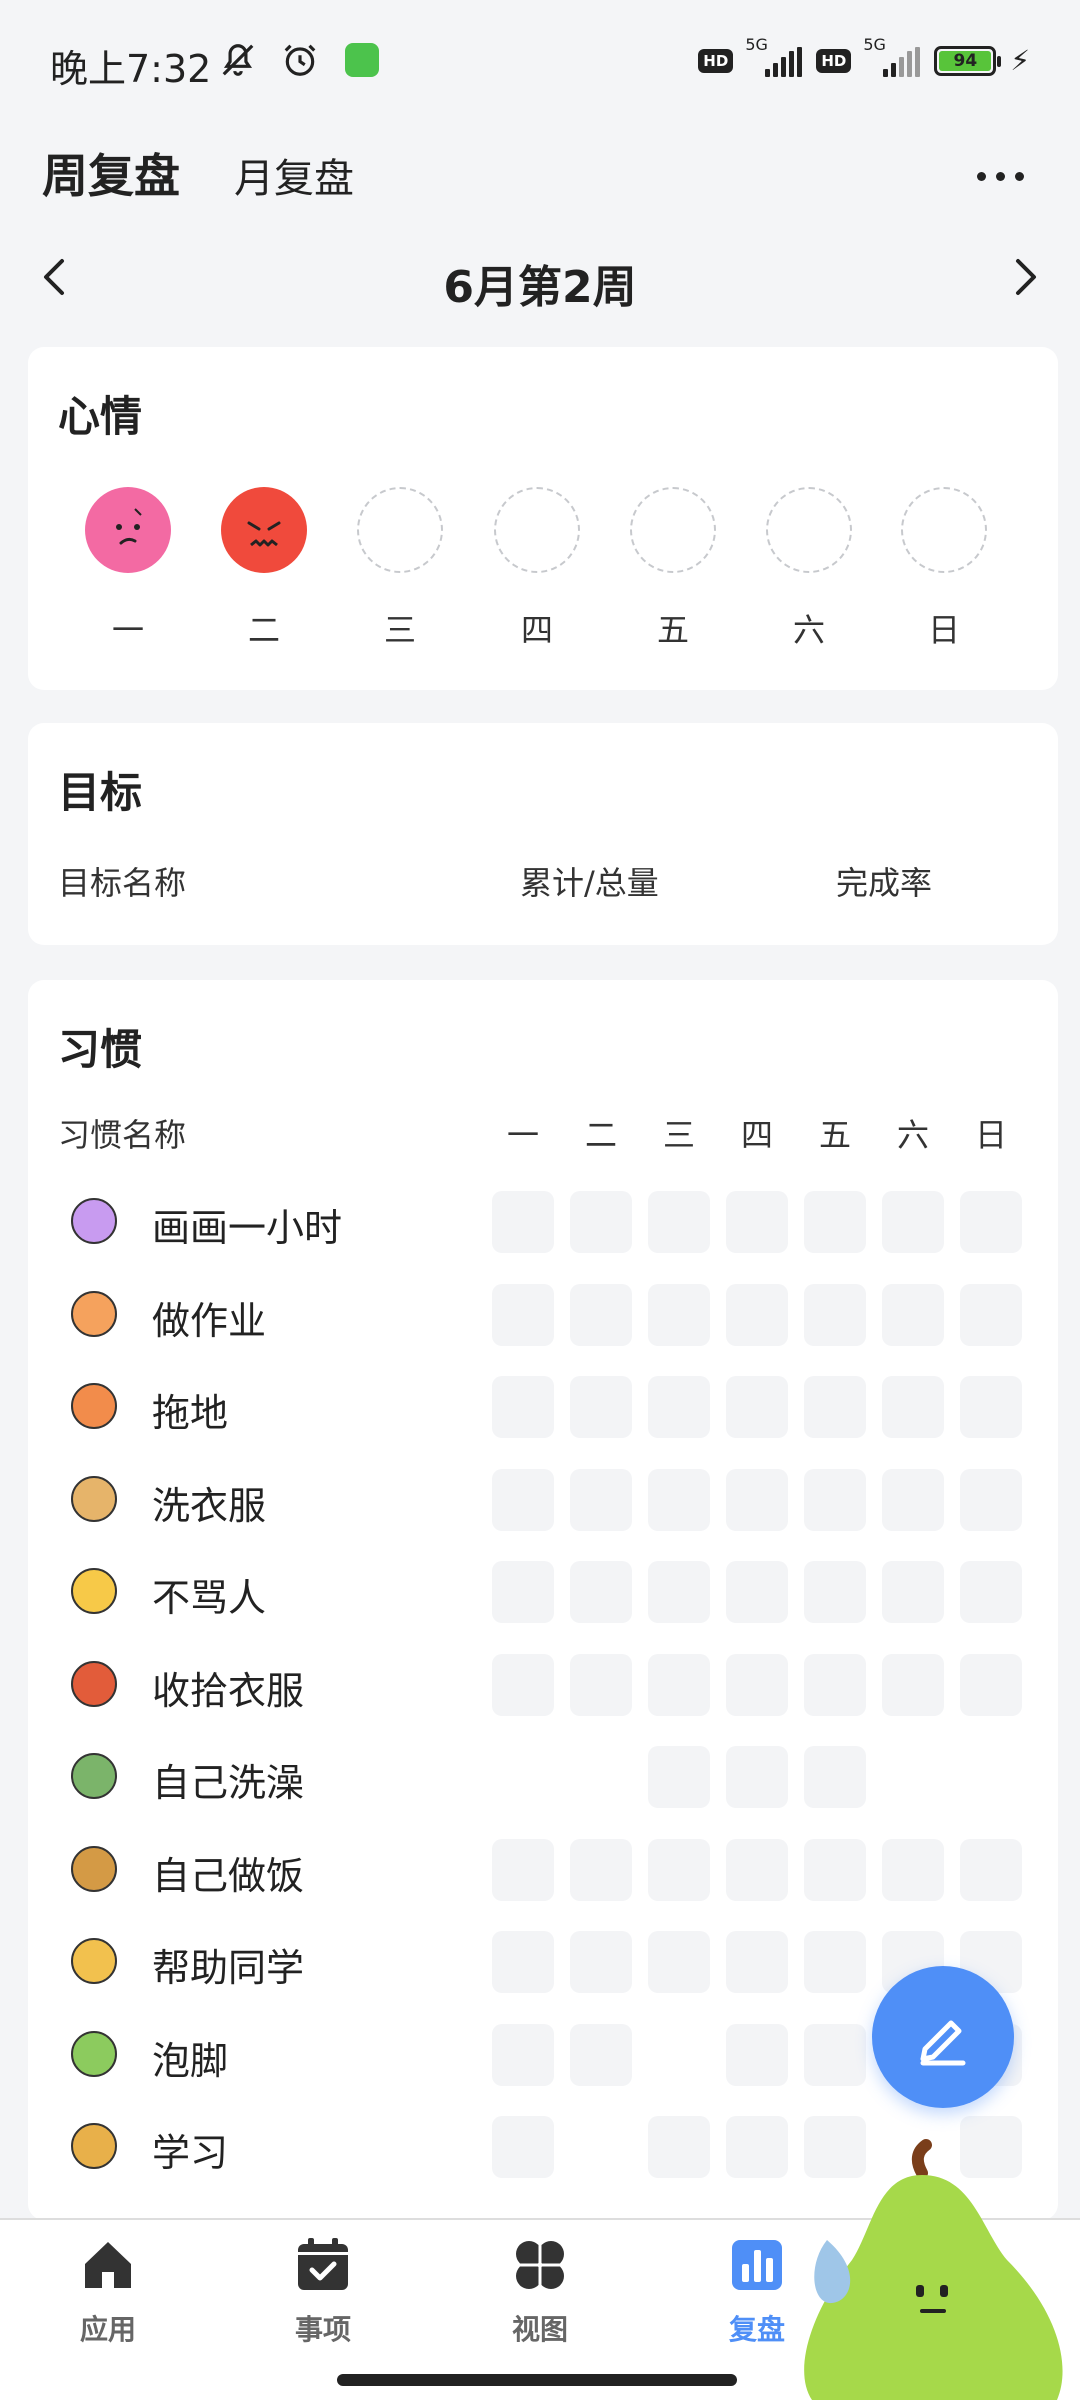 The width and height of the screenshot is (1080, 2400). Describe the element at coordinates (323, 2291) in the screenshot. I see `nav-tasks: 事项` at that location.